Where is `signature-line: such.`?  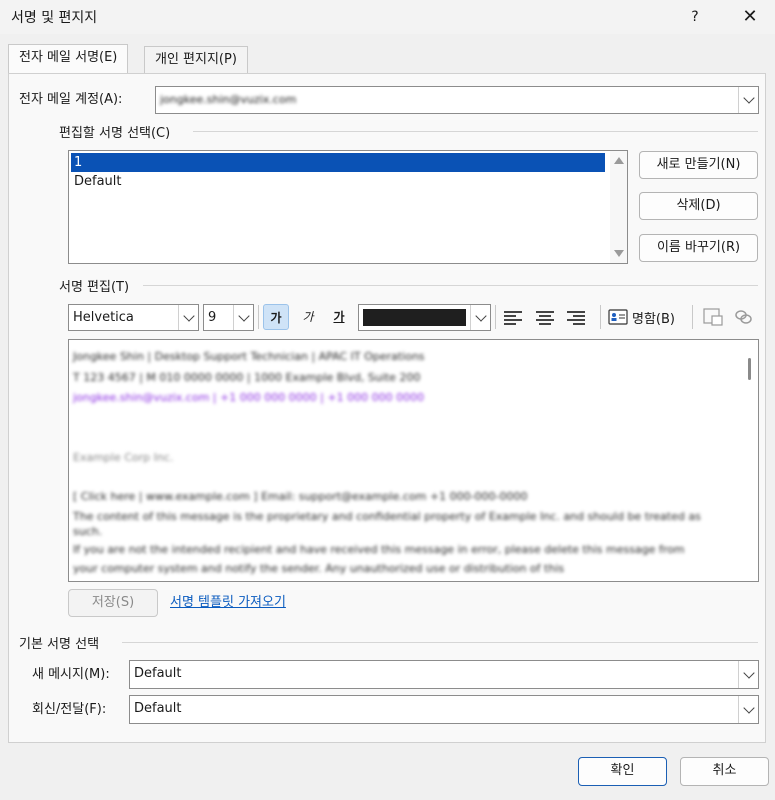
signature-line: such. is located at coordinates (88, 531).